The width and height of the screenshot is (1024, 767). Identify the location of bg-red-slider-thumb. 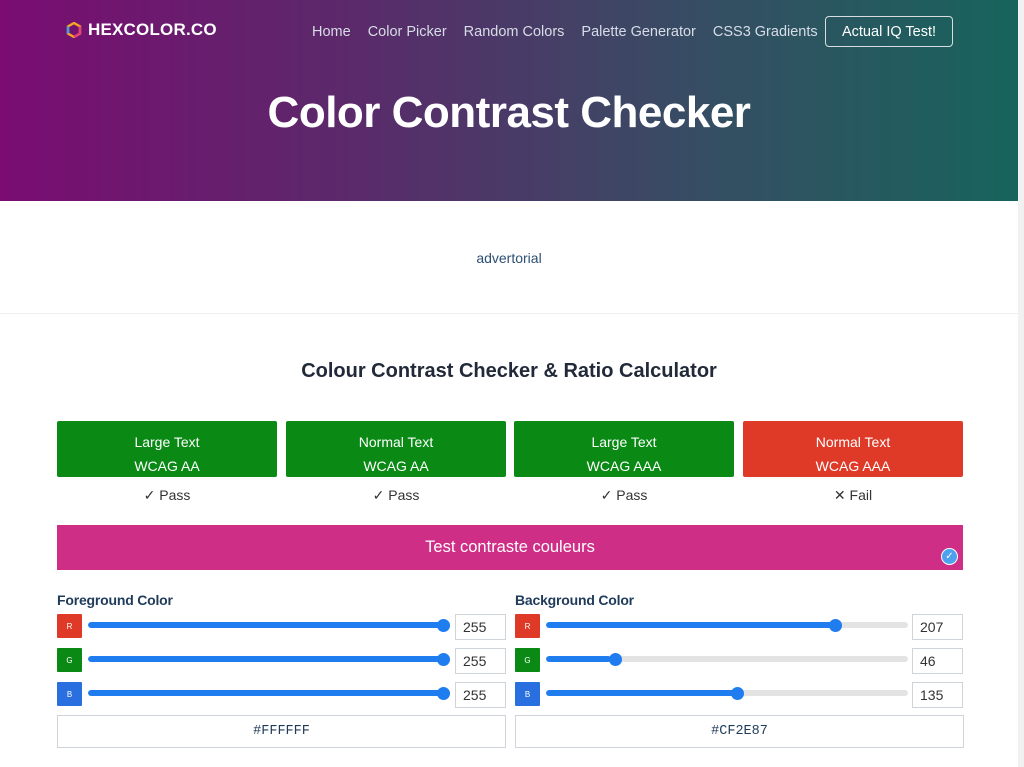
(836, 625).